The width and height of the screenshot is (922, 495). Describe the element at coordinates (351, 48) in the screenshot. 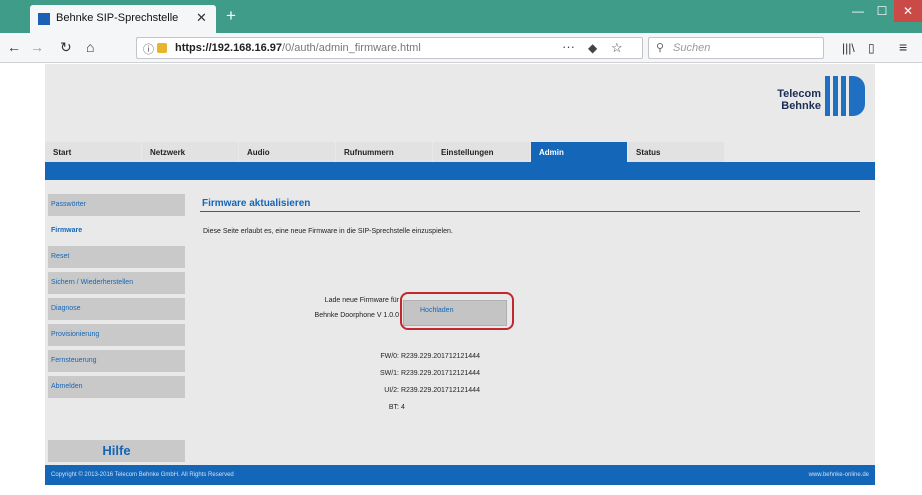

I see `url-path: /0/auth/admin_firmware.html` at that location.